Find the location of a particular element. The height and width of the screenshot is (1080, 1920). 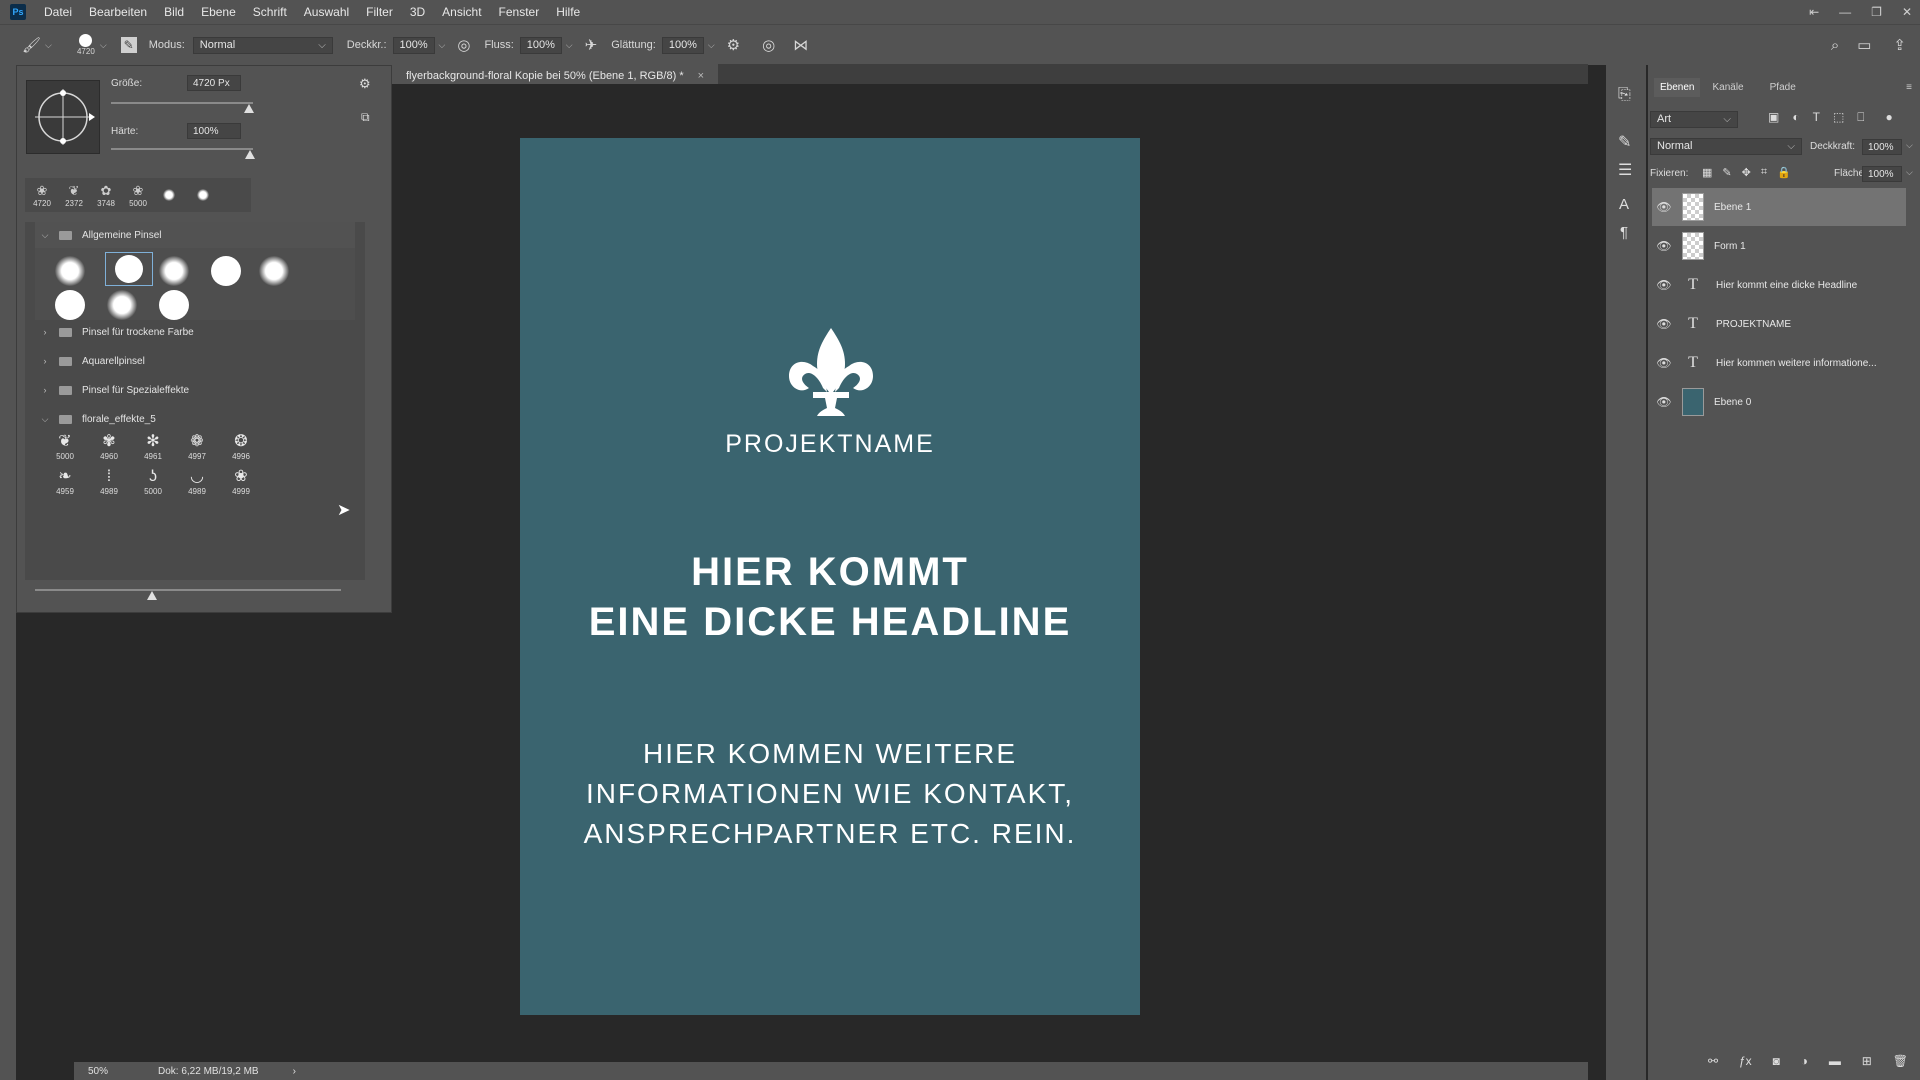

menu-filter: Filter is located at coordinates (379, 12).